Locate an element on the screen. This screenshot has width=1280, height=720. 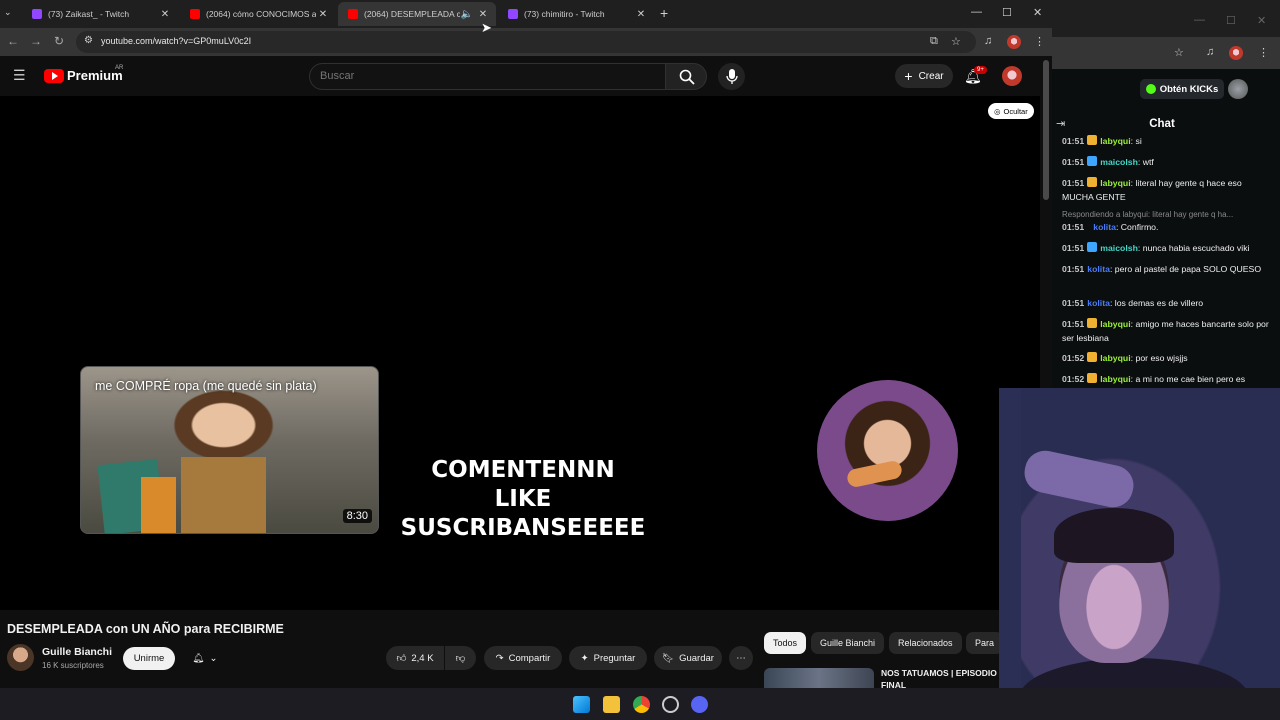
webcam-overlay is located at coordinates (1139, 554).